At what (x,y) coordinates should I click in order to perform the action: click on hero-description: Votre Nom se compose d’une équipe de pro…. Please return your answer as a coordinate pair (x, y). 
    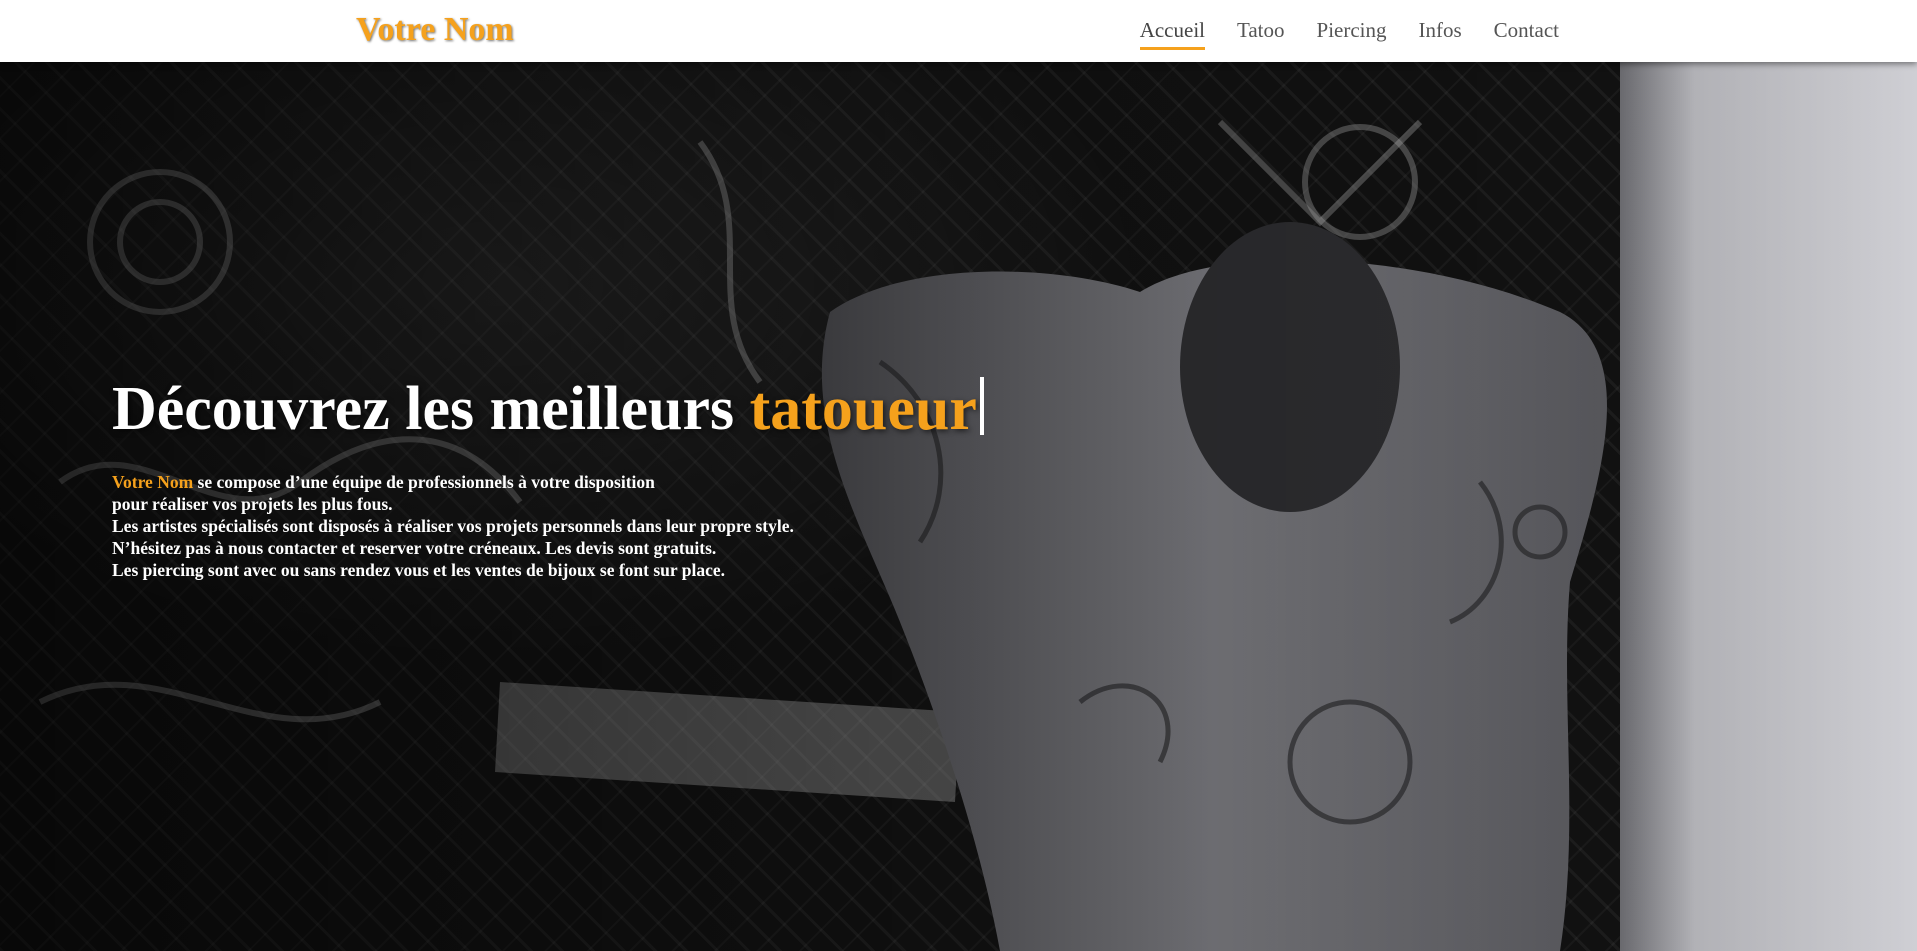
    Looking at the image, I should click on (602, 526).